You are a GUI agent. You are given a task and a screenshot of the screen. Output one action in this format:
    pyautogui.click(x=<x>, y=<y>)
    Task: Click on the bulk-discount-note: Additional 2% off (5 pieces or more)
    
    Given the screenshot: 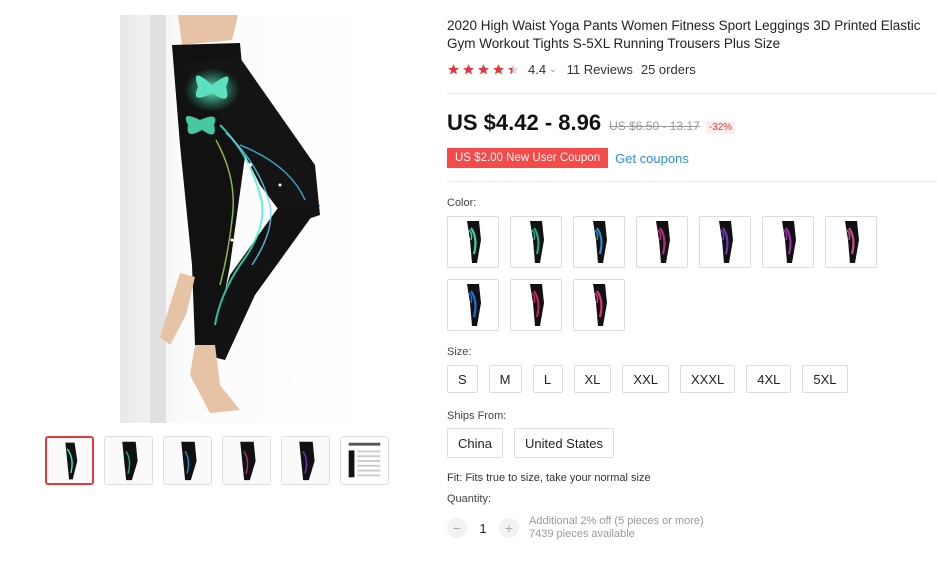 What is the action you would take?
    pyautogui.click(x=616, y=521)
    